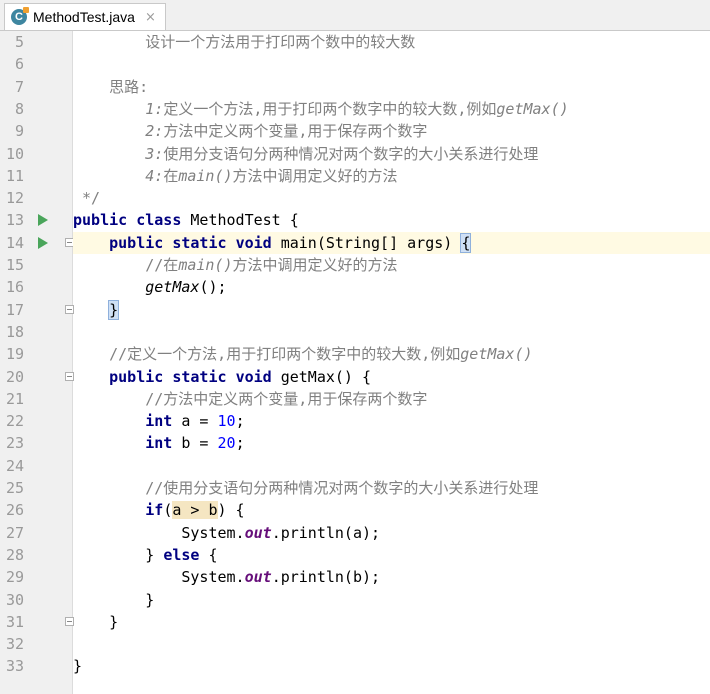 Image resolution: width=710 pixels, height=694 pixels. I want to click on code-text: //在main()方法中调用定义好的方法, so click(271, 265).